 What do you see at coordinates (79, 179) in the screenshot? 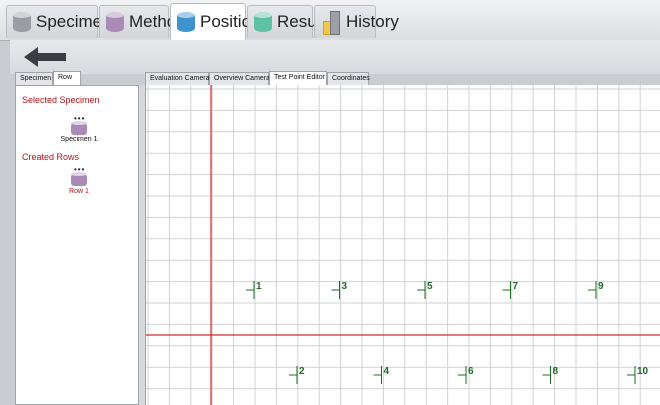
I see `row-icon` at bounding box center [79, 179].